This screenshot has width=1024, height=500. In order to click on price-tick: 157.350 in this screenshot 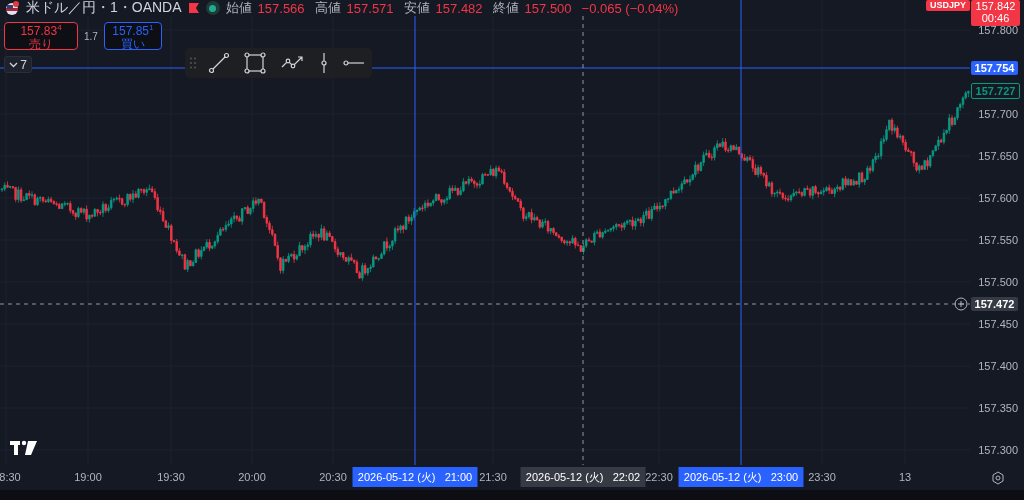, I will do `click(998, 408)`.